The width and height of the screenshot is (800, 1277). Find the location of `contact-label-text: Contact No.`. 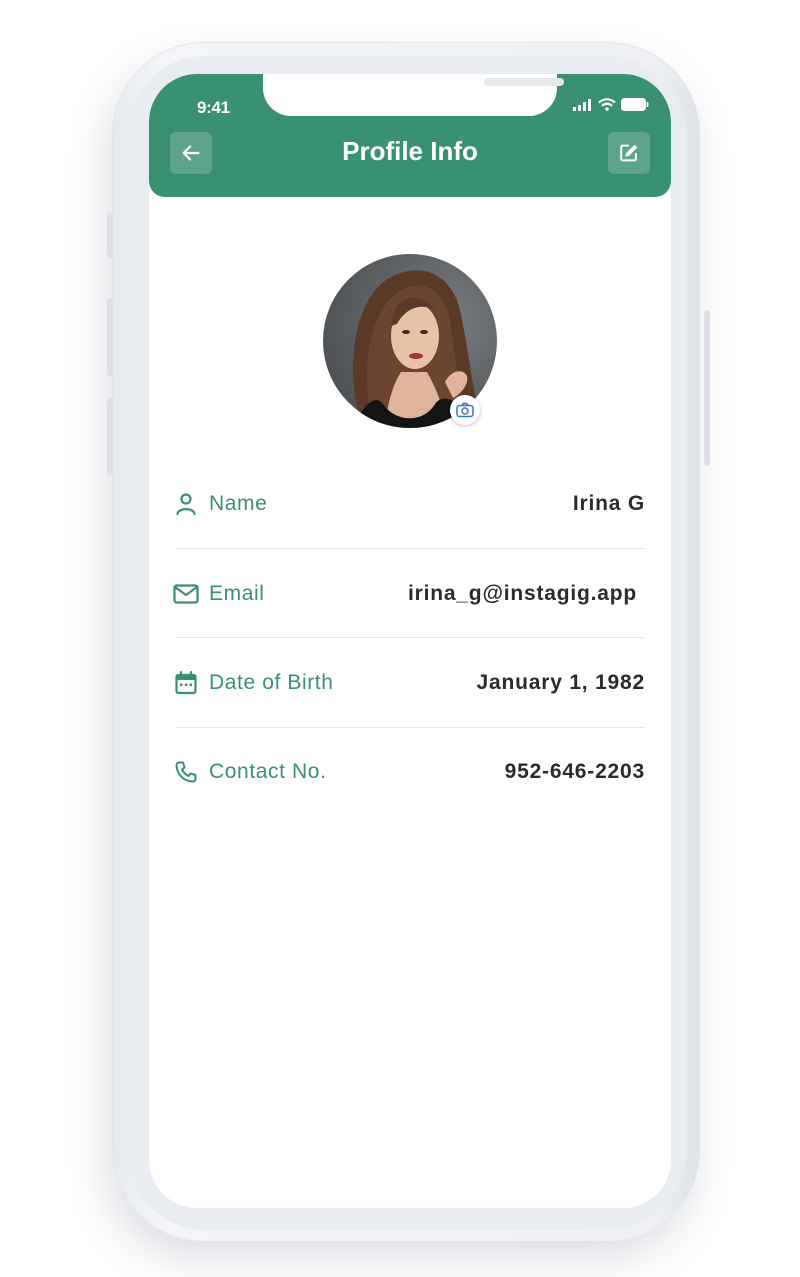

contact-label-text: Contact No. is located at coordinates (268, 771).